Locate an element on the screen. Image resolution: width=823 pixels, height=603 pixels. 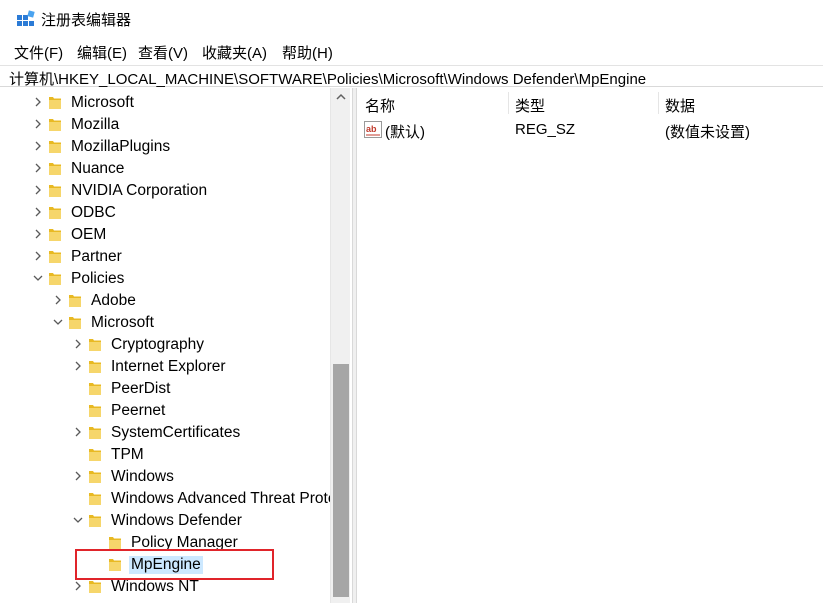
window-title: 注册表编辑器 is located at coordinates (86, 20).